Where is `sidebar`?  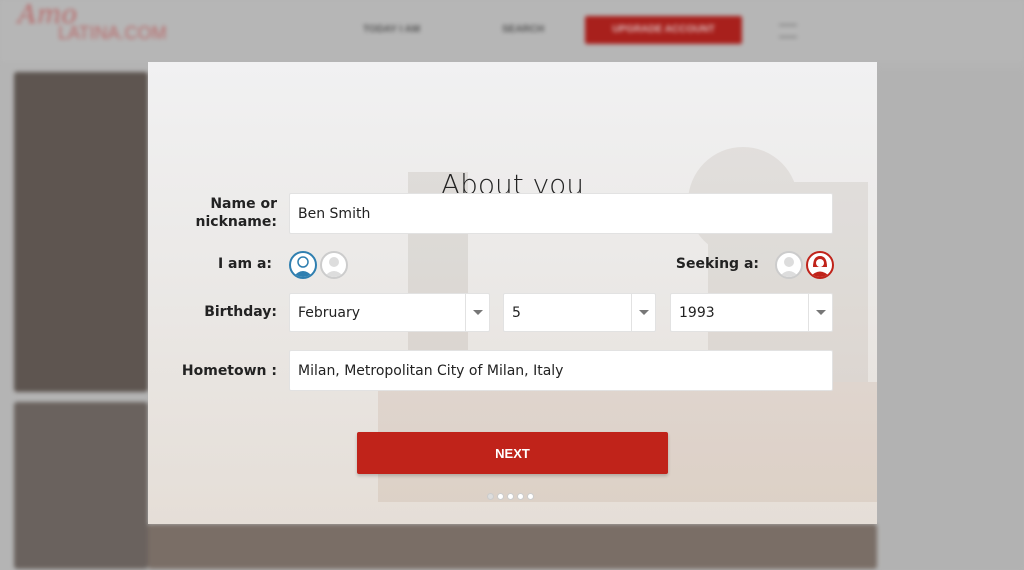
sidebar is located at coordinates (950, 320).